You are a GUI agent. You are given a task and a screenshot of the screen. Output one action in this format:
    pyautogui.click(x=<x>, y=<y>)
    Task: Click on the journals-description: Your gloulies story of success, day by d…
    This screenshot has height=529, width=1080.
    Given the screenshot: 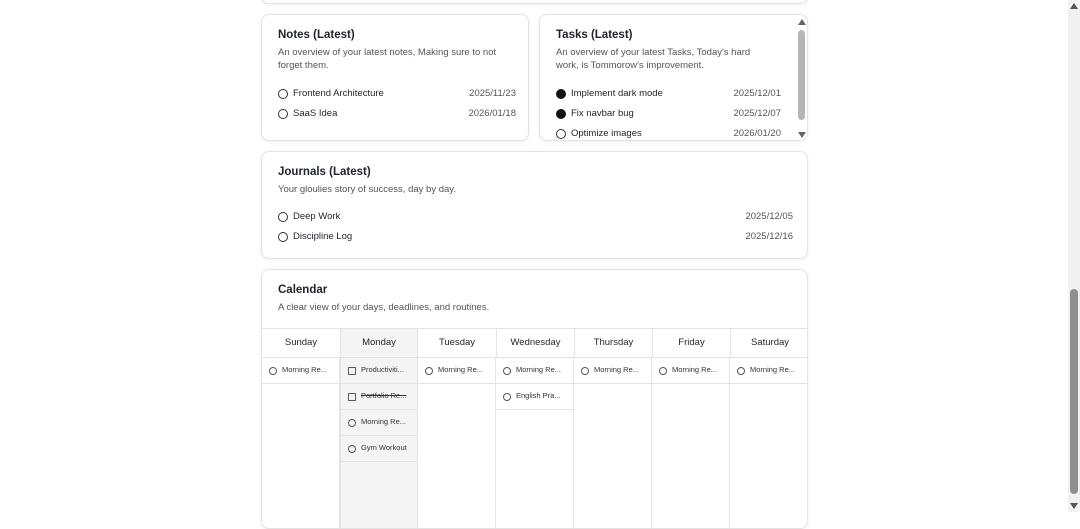 What is the action you would take?
    pyautogui.click(x=367, y=189)
    